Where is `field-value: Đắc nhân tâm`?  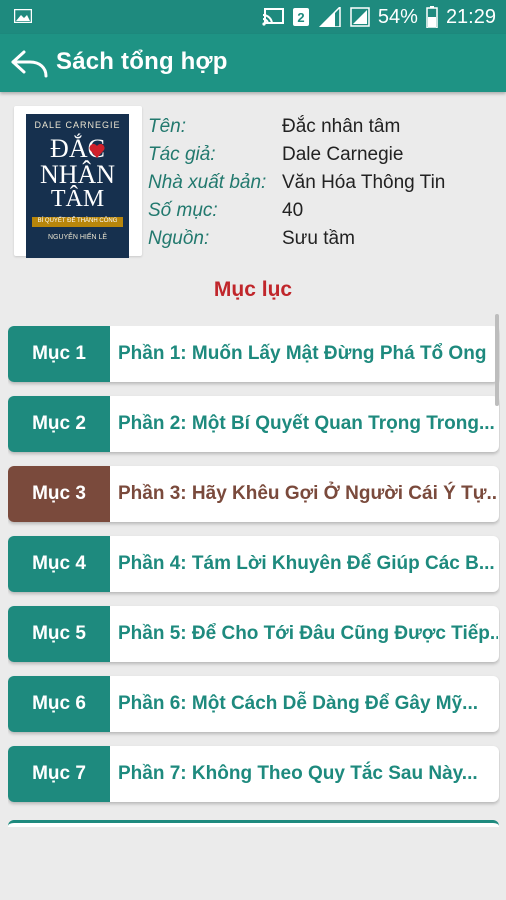 field-value: Đắc nhân tâm is located at coordinates (341, 126).